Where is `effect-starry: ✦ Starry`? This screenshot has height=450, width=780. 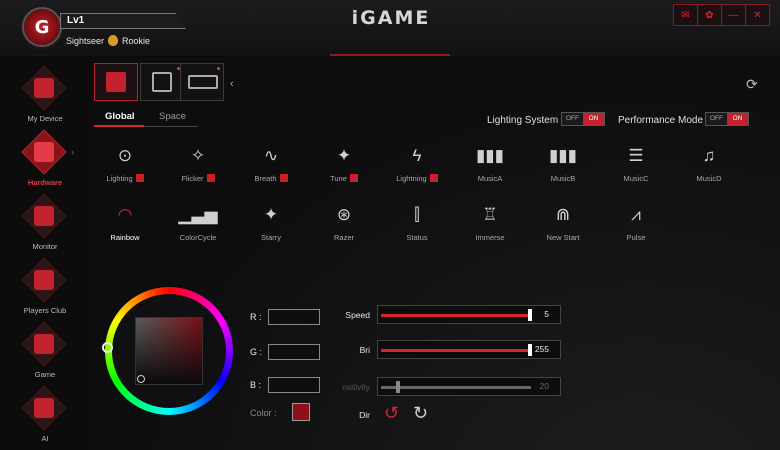
effect-starry: ✦ Starry is located at coordinates (271, 229).